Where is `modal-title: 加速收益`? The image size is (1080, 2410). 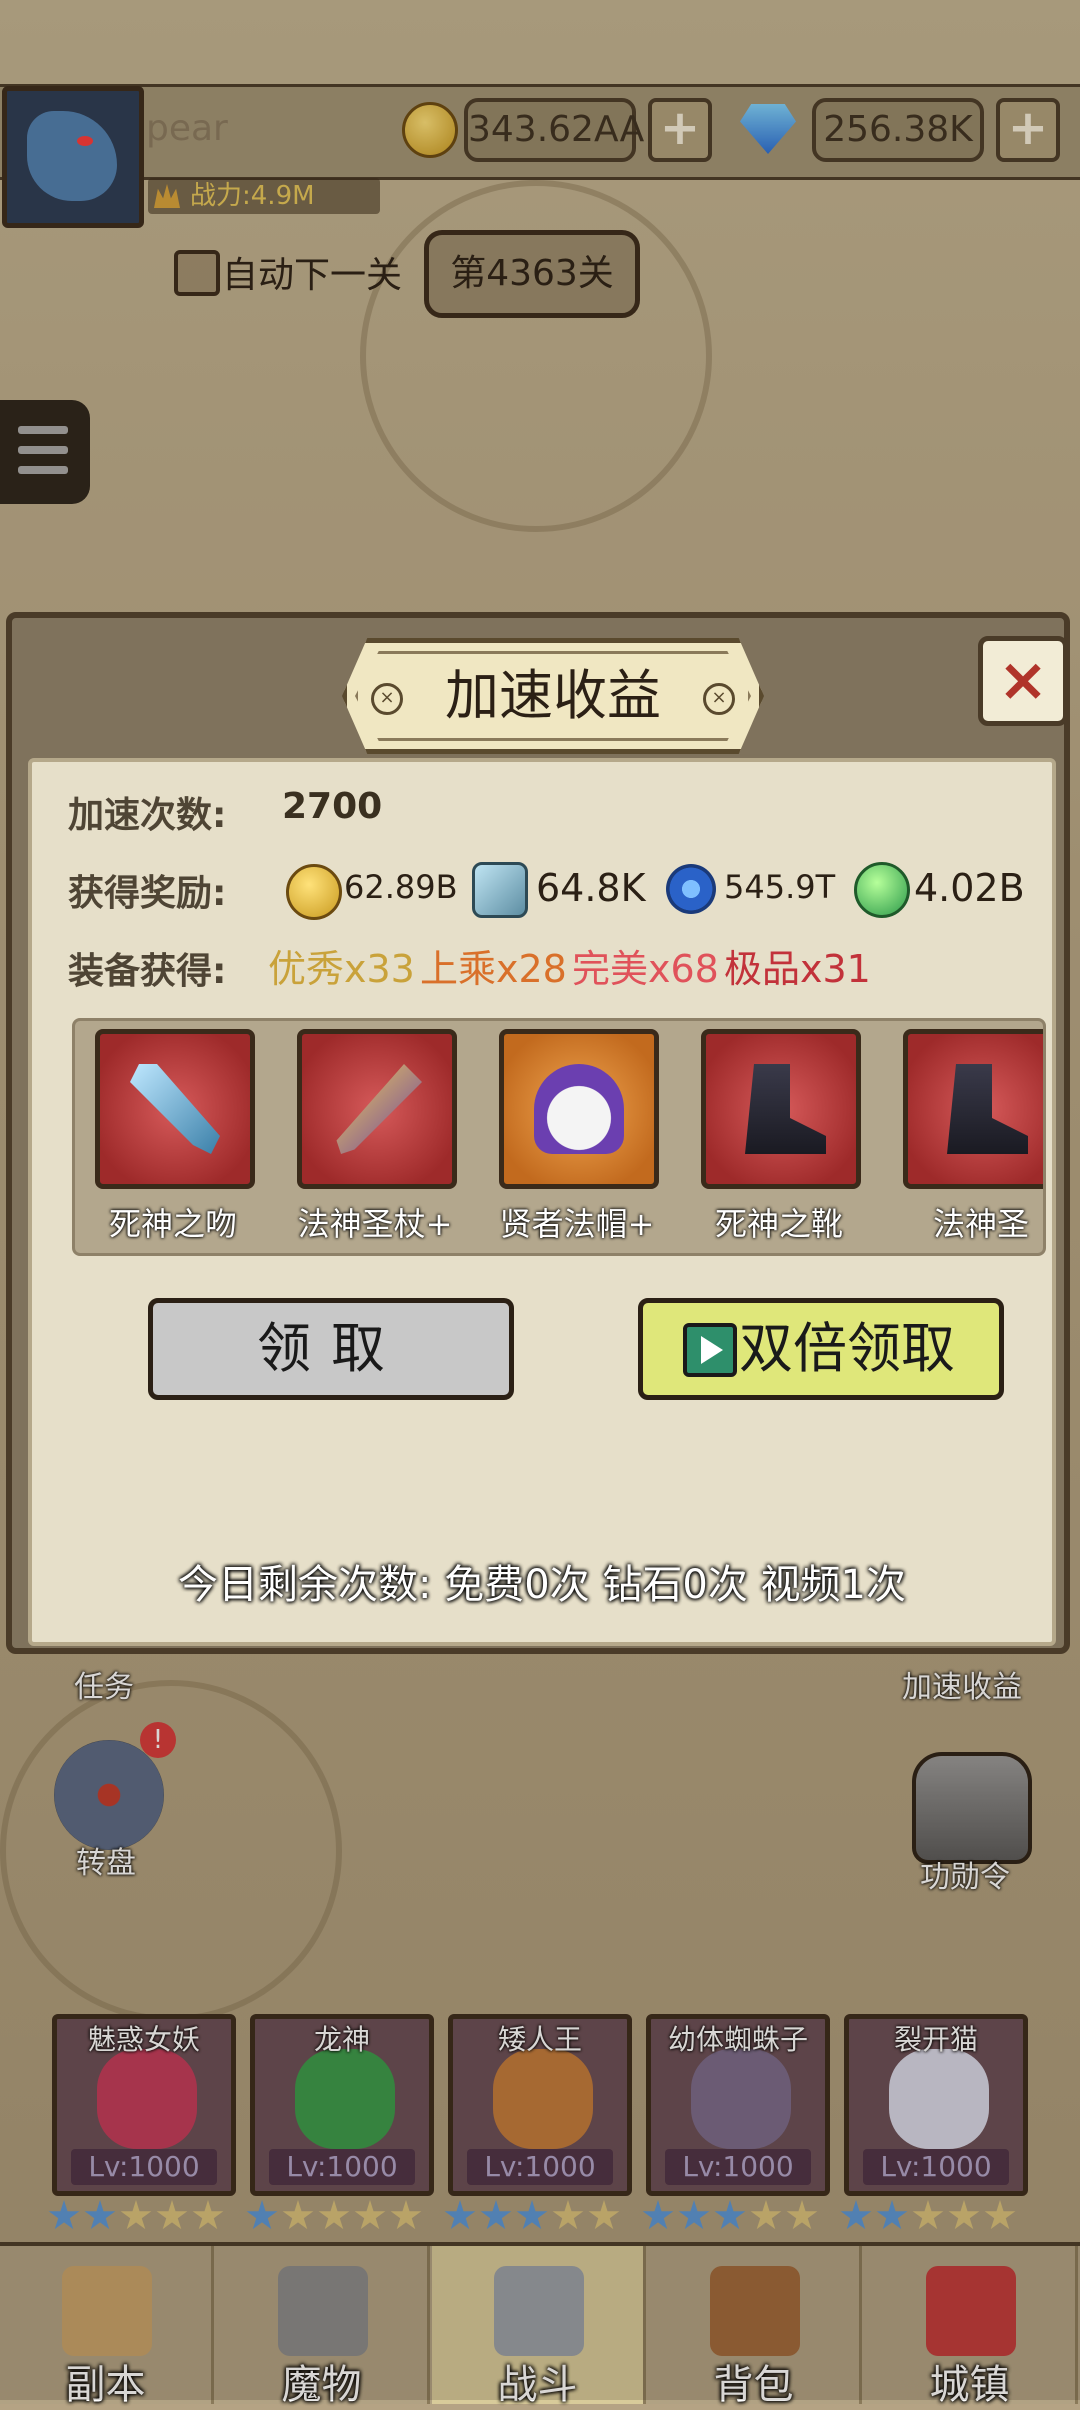 modal-title: 加速收益 is located at coordinates (553, 695).